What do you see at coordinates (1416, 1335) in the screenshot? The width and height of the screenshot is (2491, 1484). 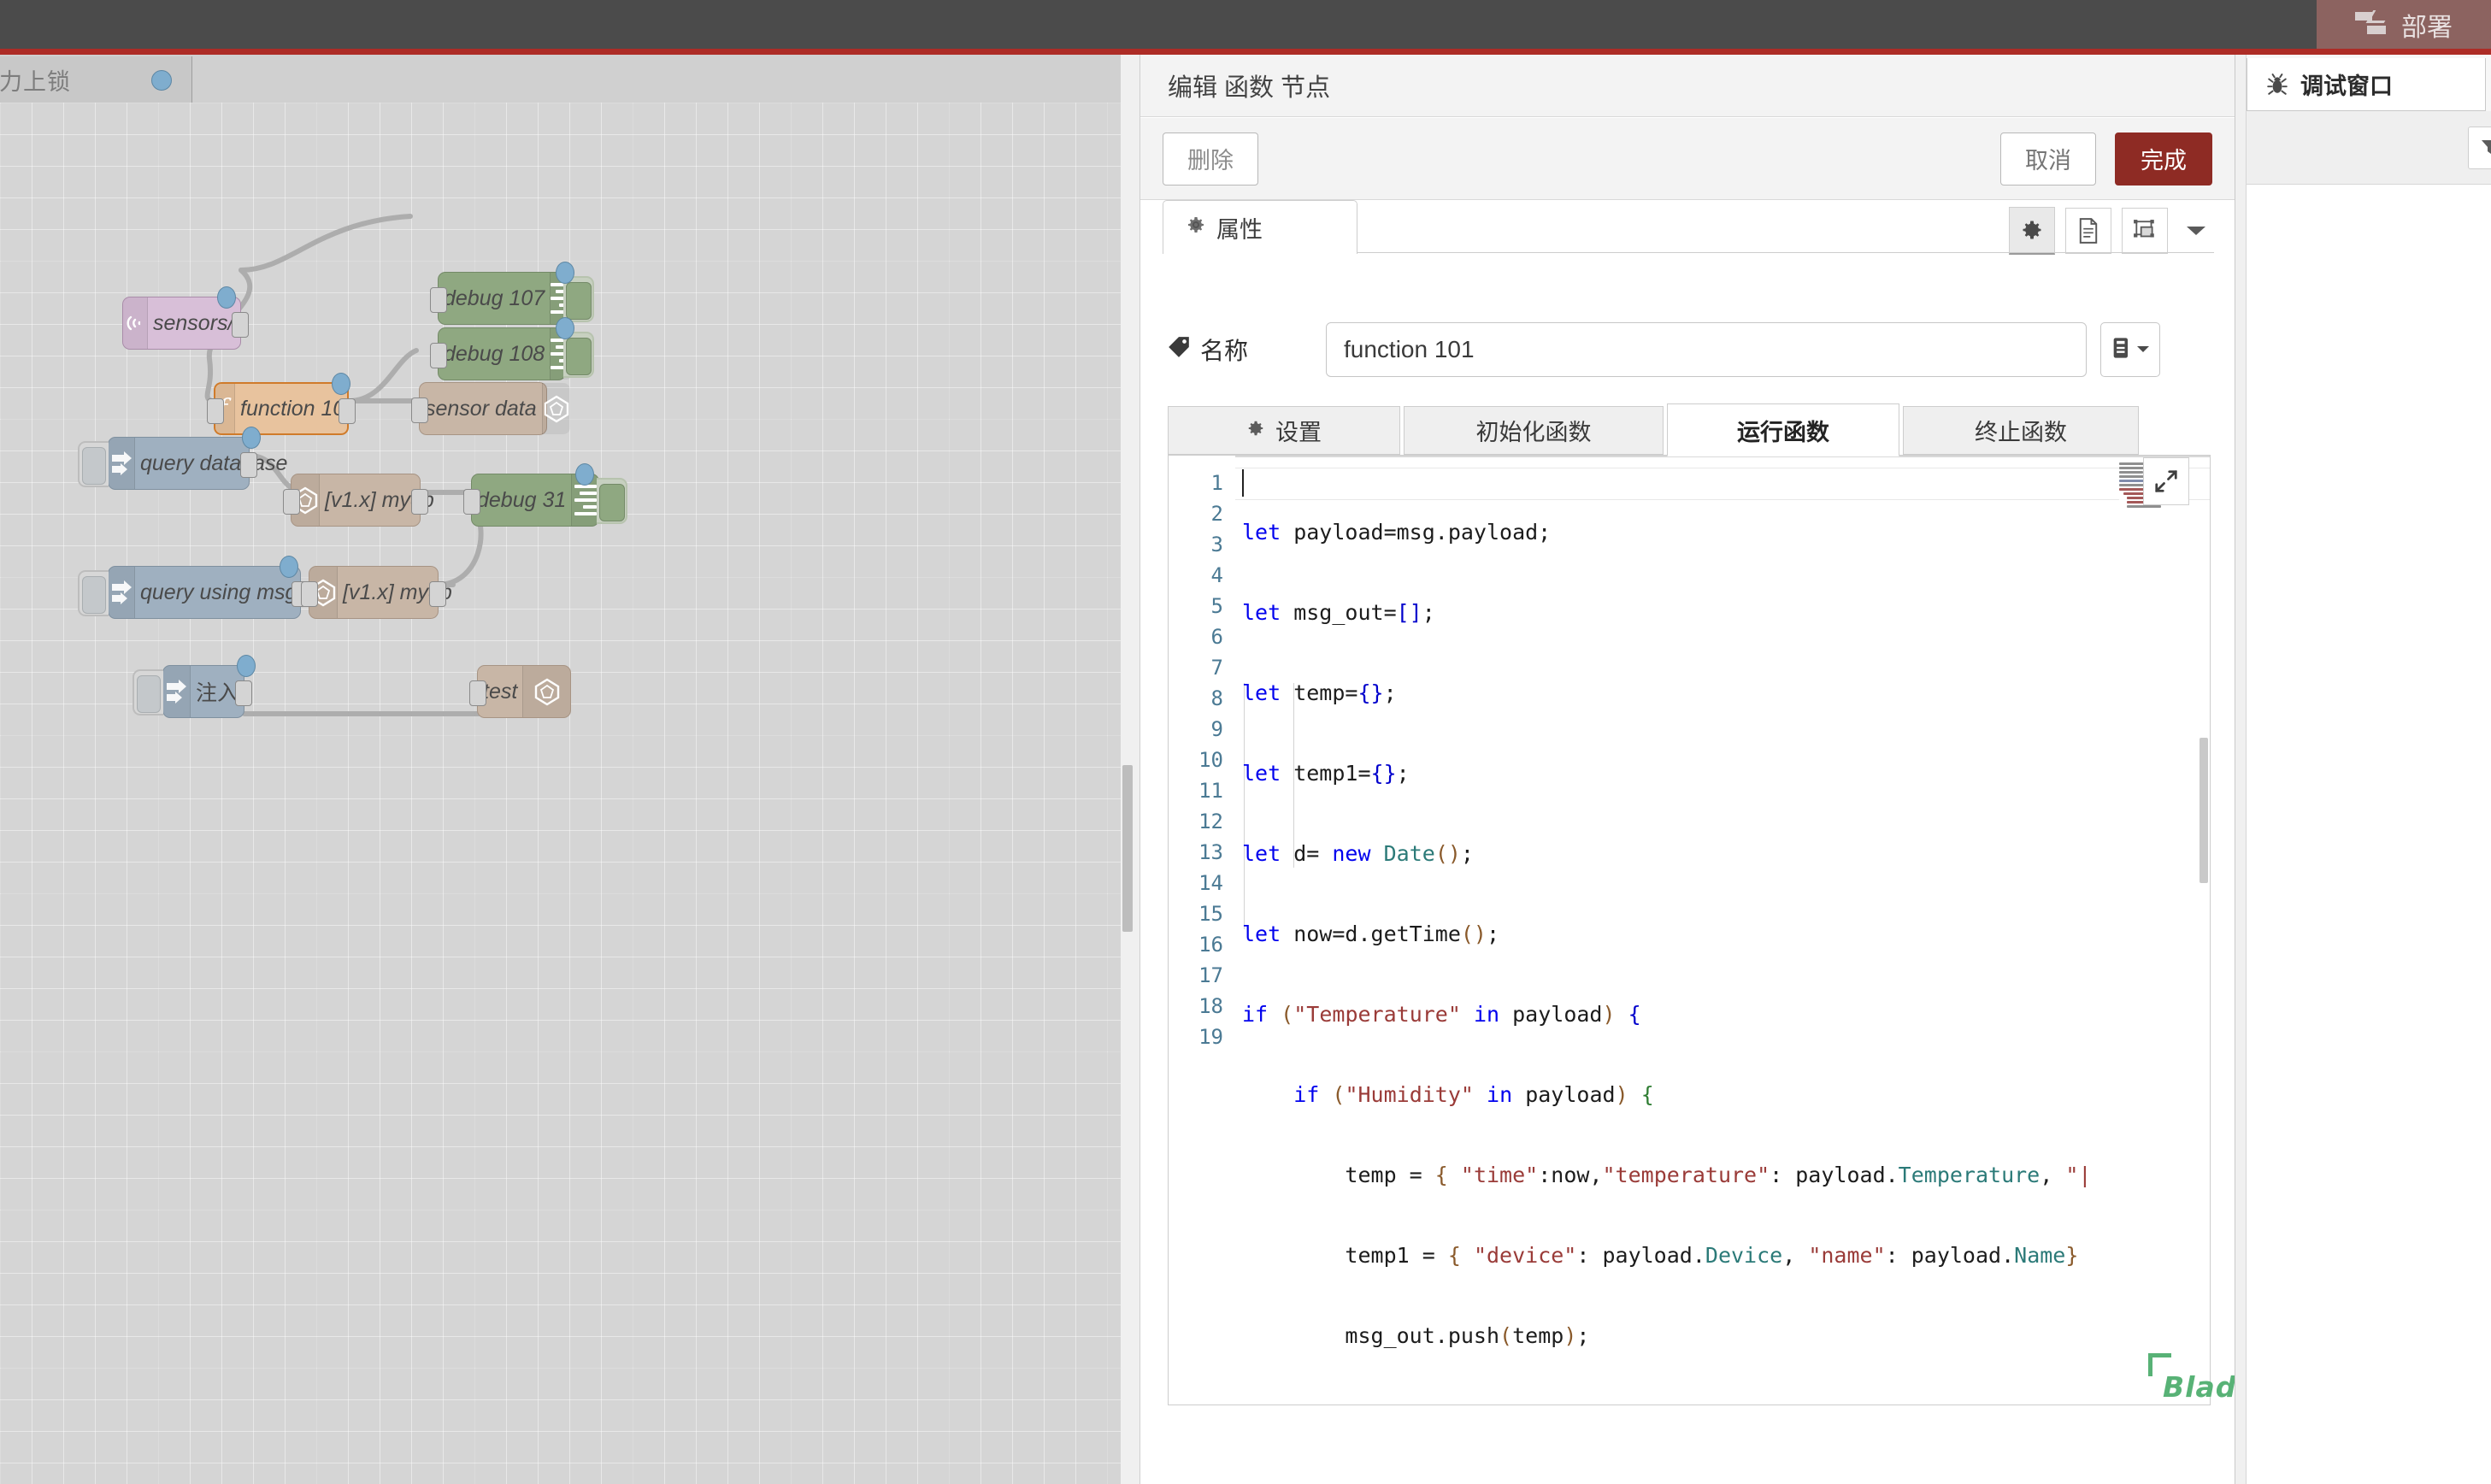 I see `code-line: msg_out.push(temp);` at bounding box center [1416, 1335].